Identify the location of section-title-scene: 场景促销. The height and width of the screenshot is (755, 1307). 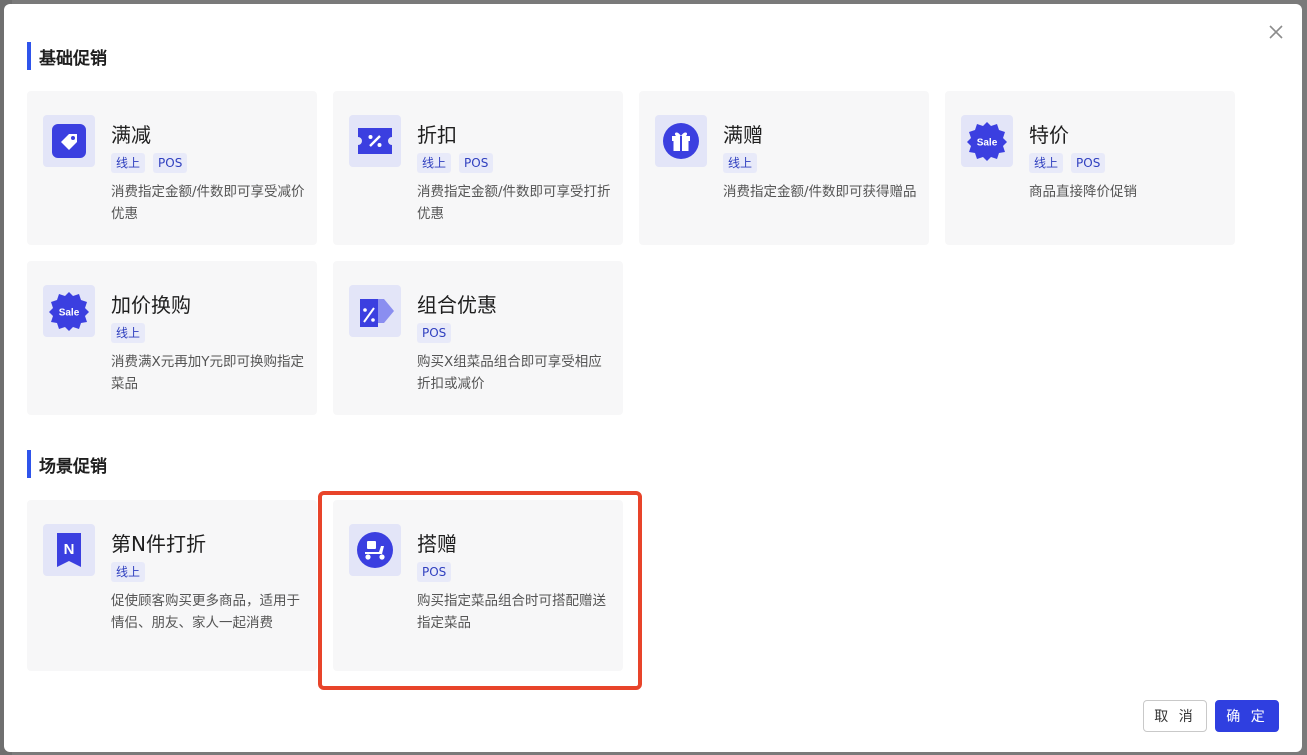
(67, 464).